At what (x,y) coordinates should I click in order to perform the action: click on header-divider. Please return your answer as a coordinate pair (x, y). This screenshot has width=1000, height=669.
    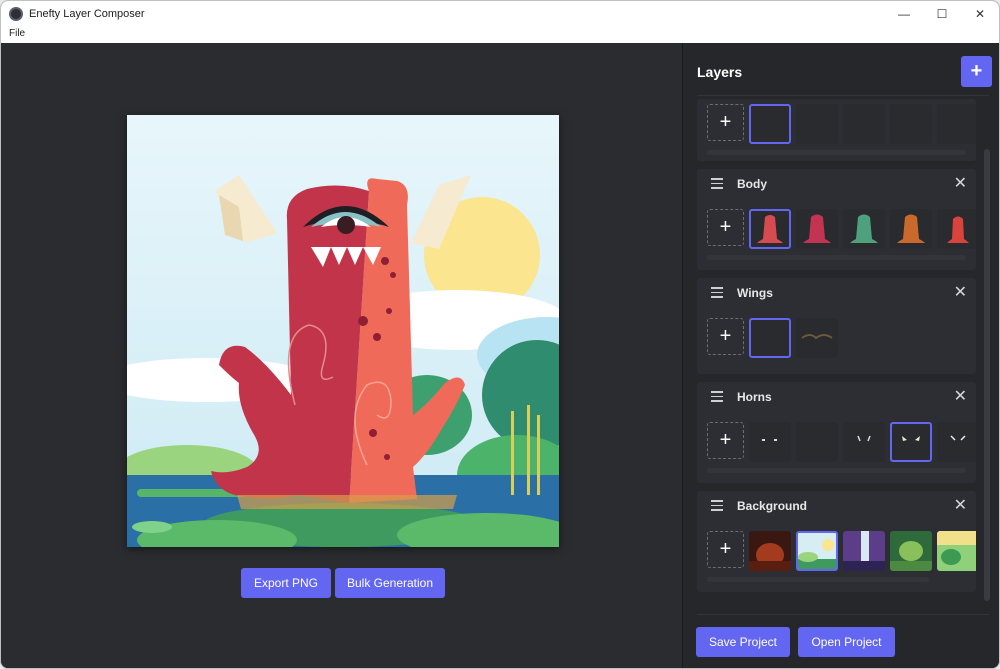
    Looking at the image, I should click on (843, 95).